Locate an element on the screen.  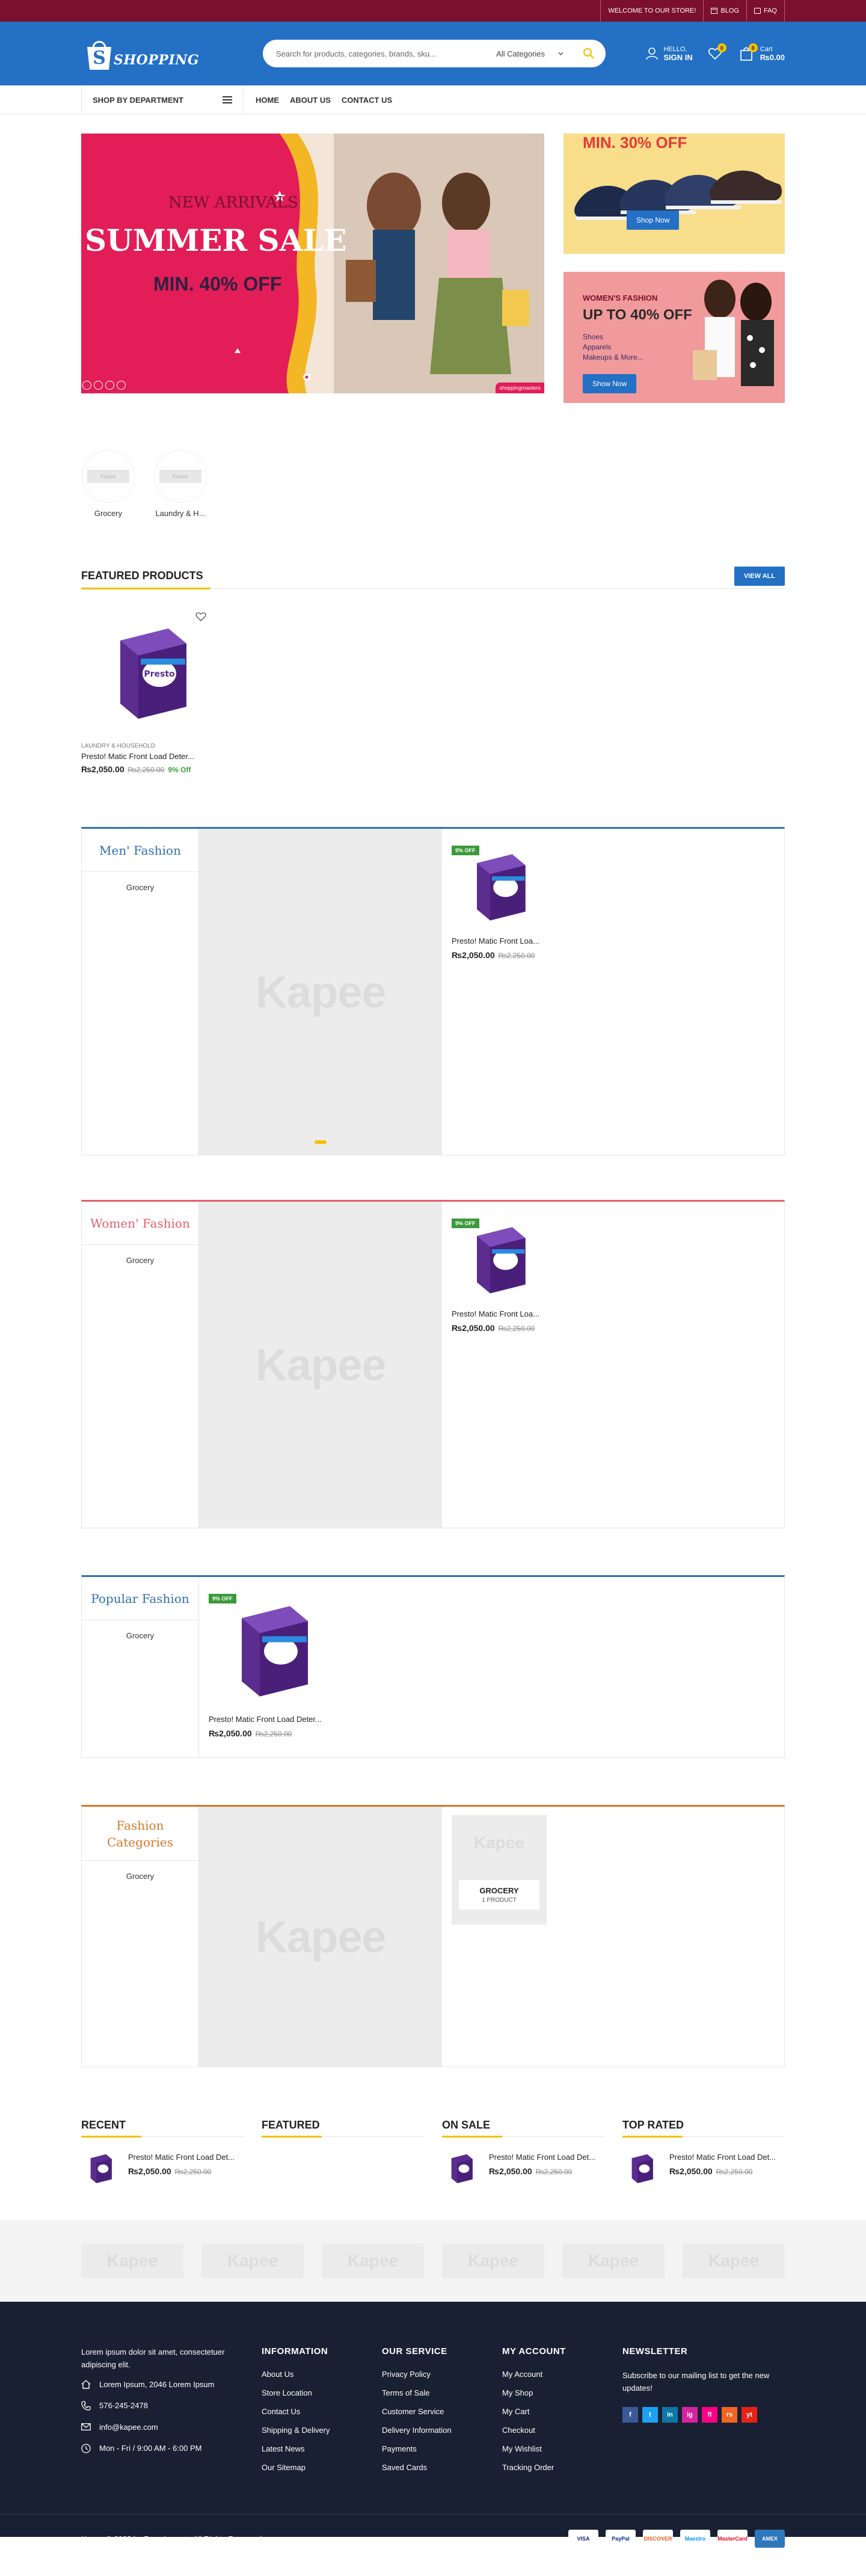
facebook-icon: f is located at coordinates (630, 2414).